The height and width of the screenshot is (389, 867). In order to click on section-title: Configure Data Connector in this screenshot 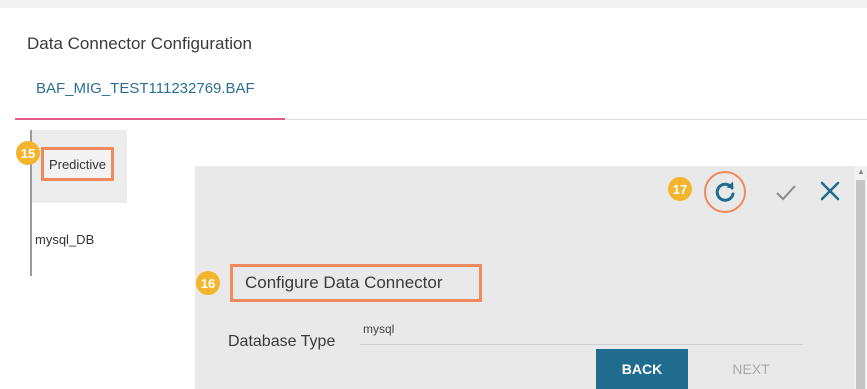, I will do `click(344, 282)`.